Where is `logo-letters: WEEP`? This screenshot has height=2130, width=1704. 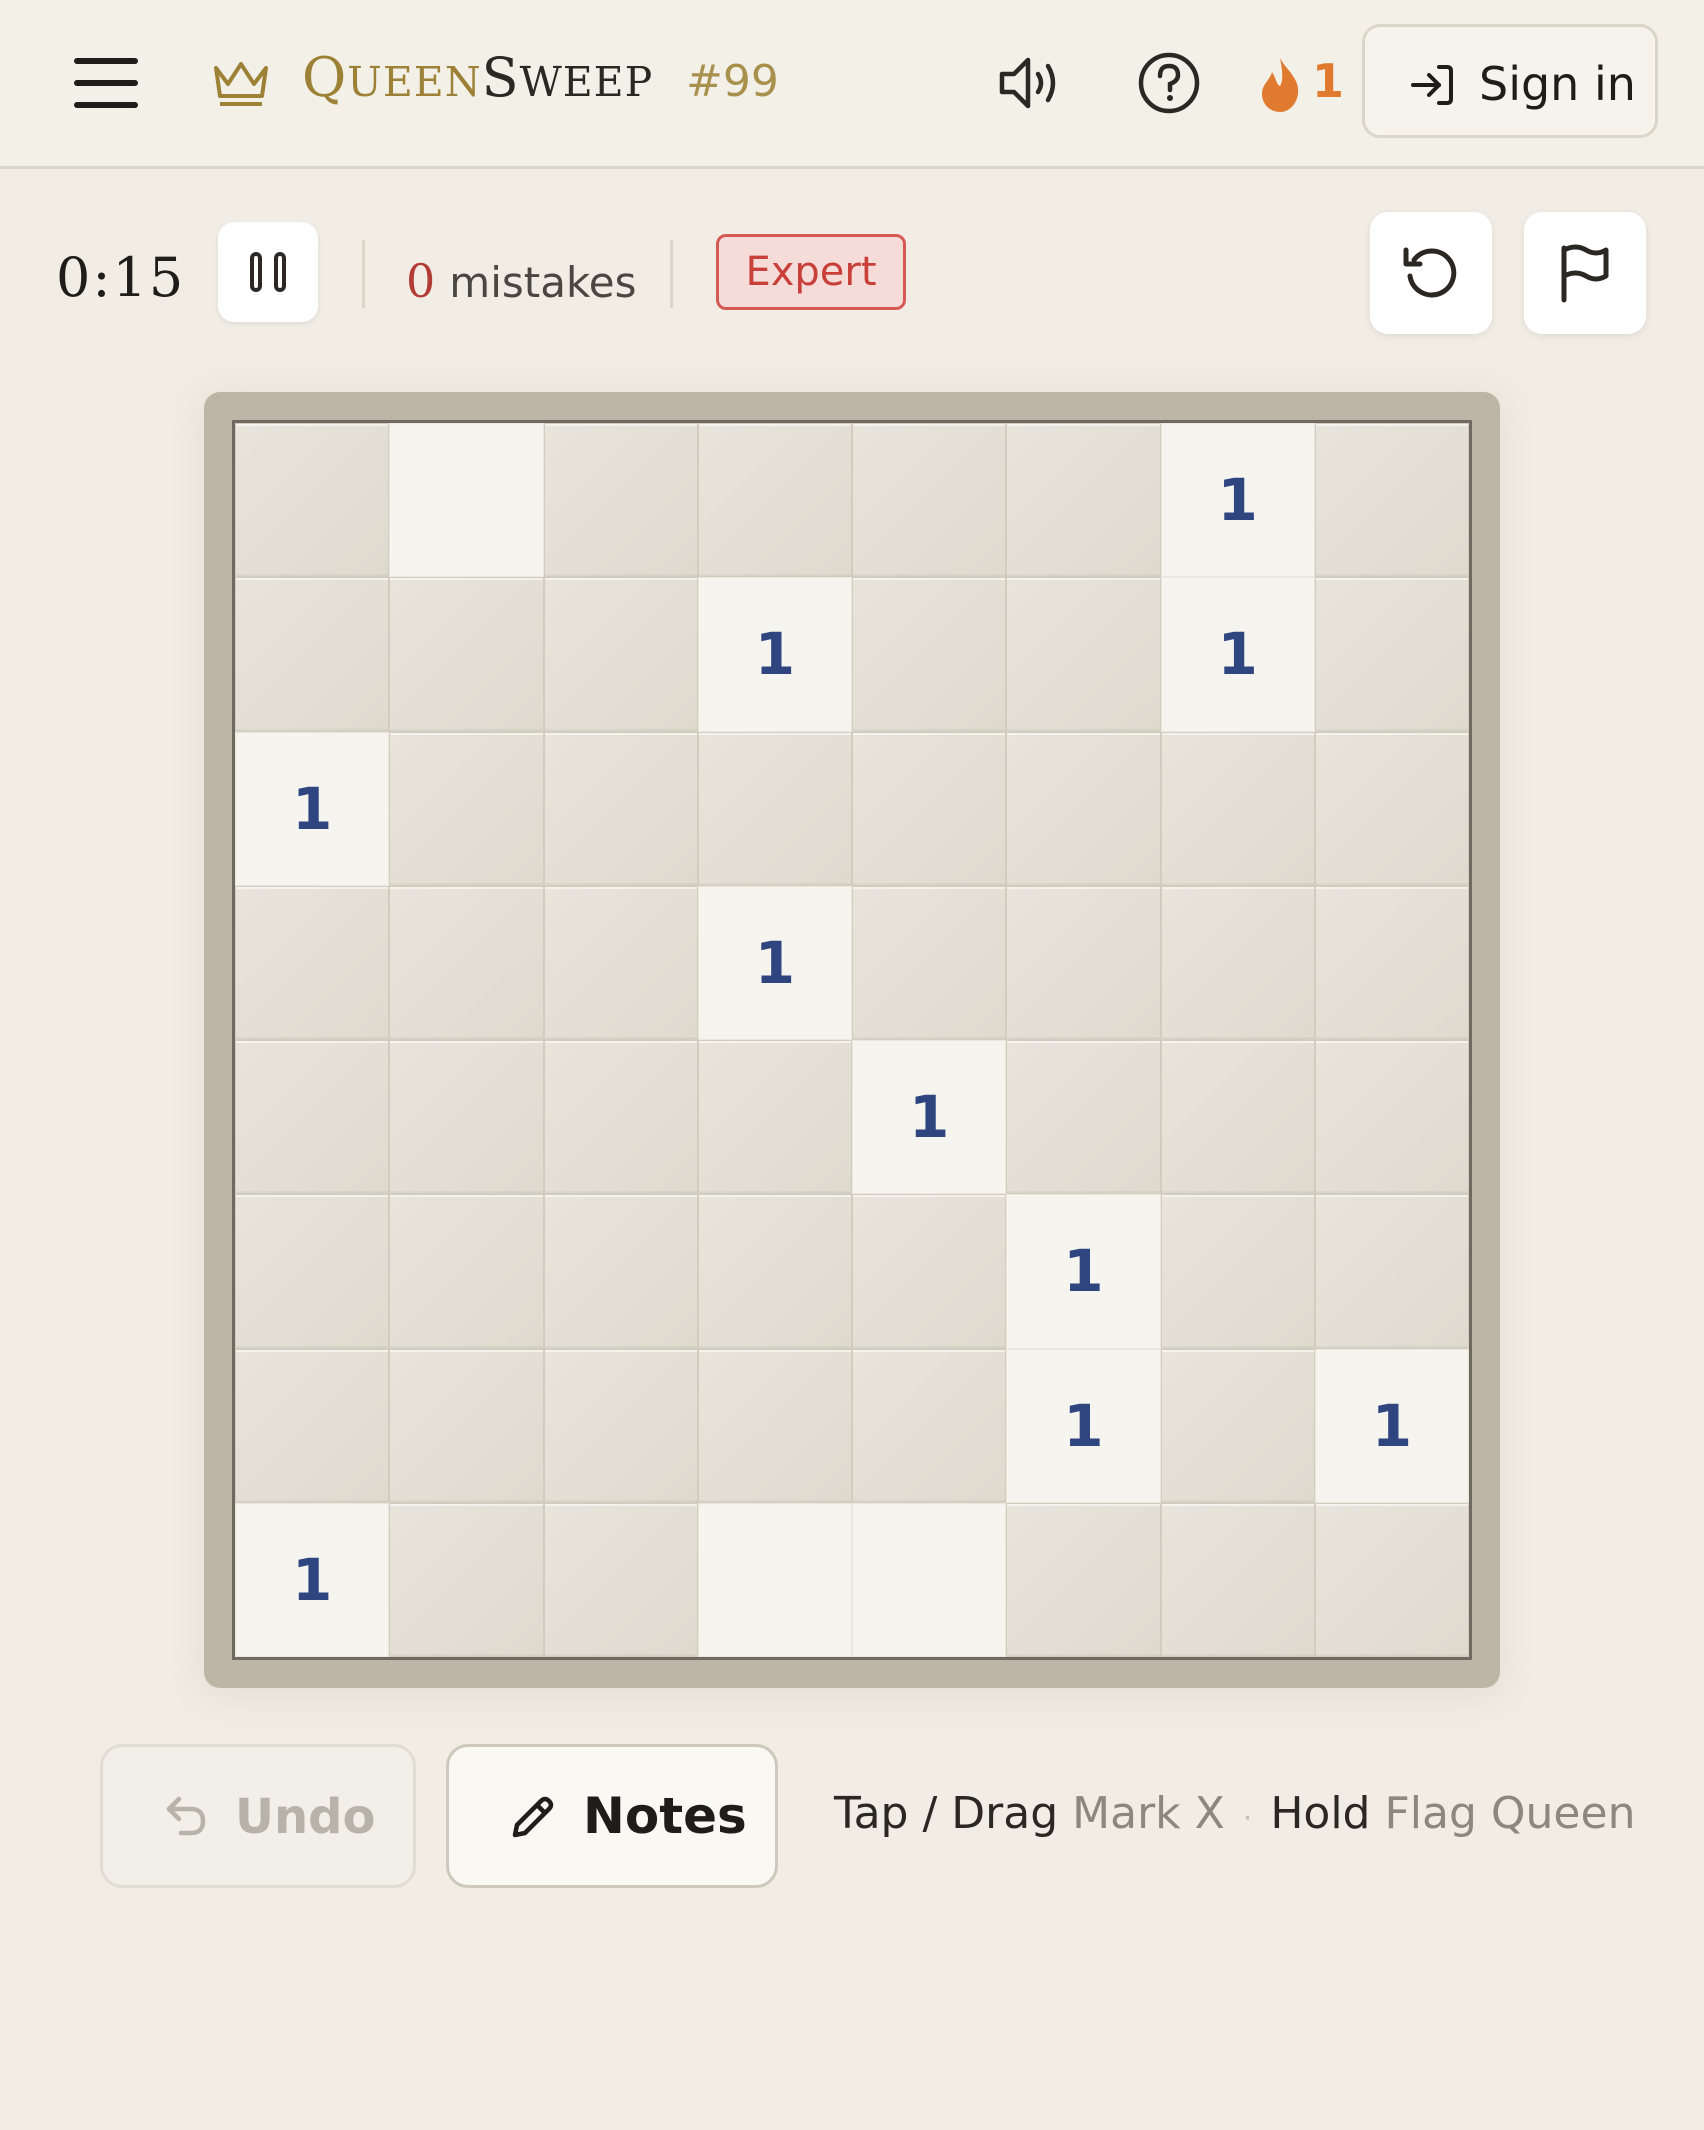 logo-letters: WEEP is located at coordinates (586, 82).